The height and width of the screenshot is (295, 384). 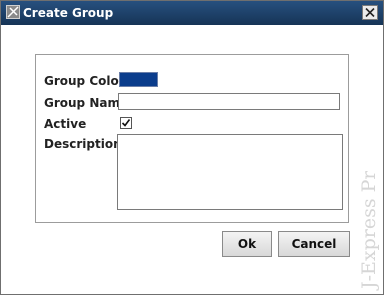 What do you see at coordinates (138, 79) in the screenshot?
I see `group-color-swatch` at bounding box center [138, 79].